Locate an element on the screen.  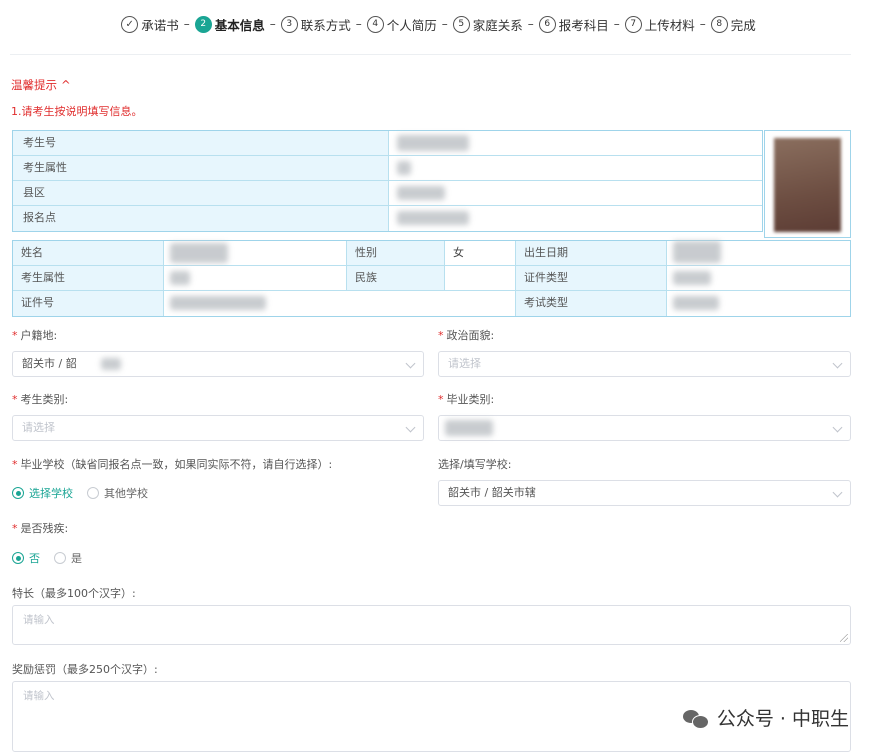
watermark-text: 公众号 · 中职生 is located at coordinates (782, 719).